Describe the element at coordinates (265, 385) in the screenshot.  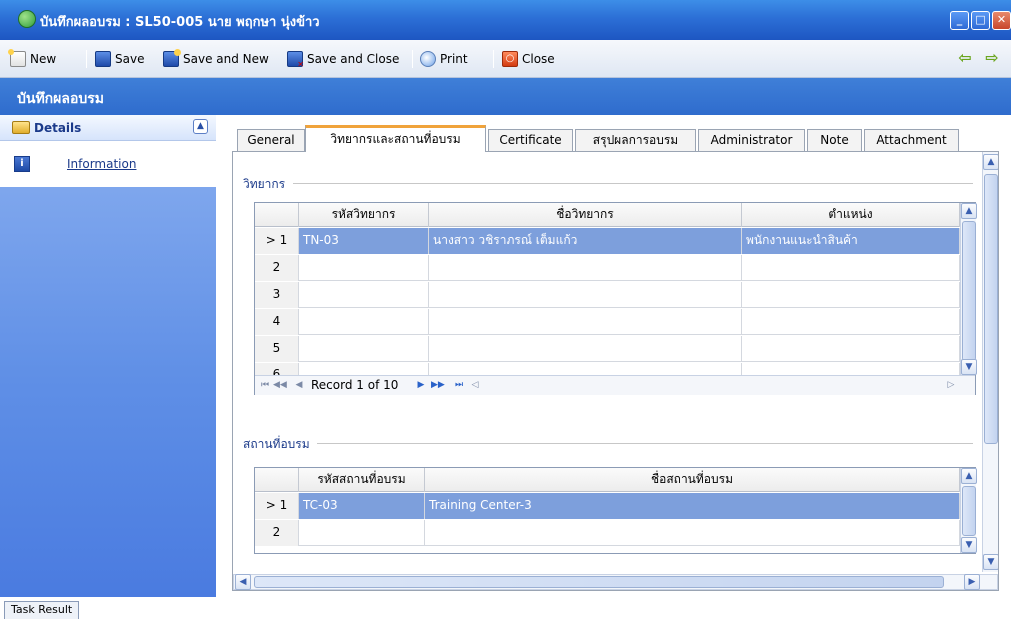
I see `first-record-icon: ⏮` at that location.